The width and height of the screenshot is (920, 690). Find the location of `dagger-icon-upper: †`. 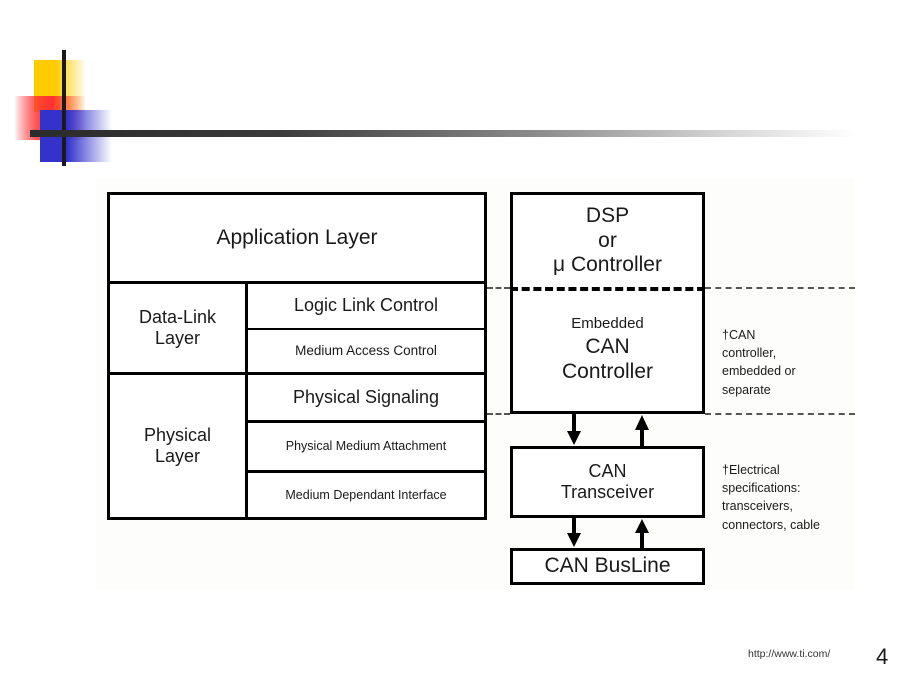

dagger-icon-upper: † is located at coordinates (725, 335).